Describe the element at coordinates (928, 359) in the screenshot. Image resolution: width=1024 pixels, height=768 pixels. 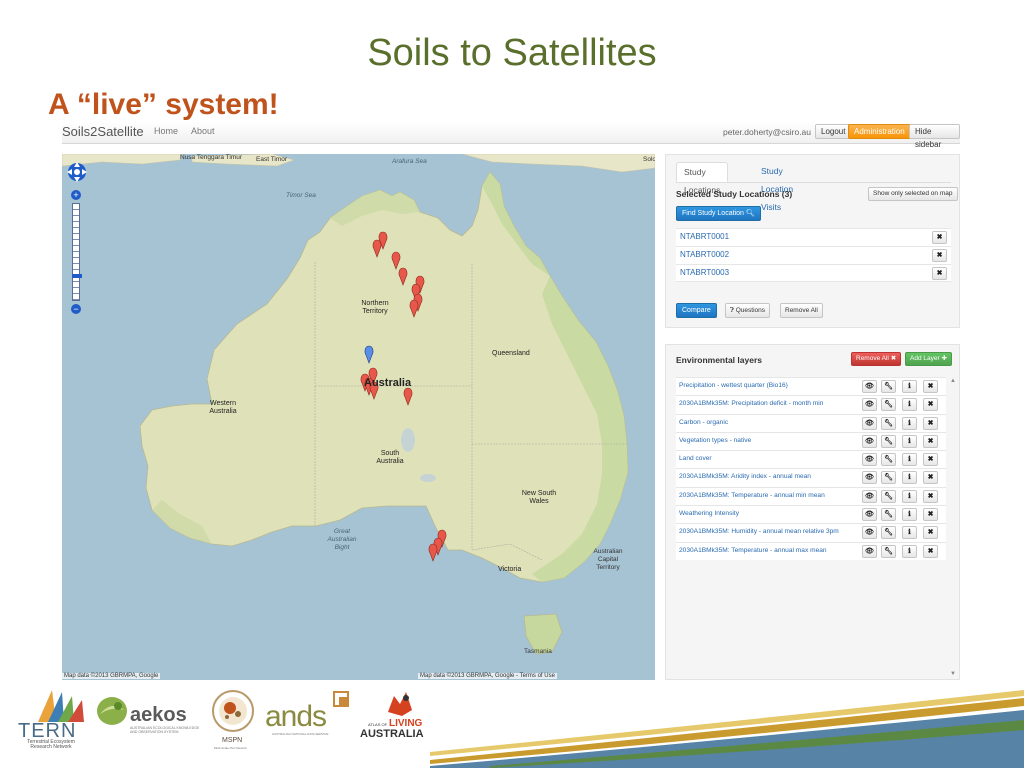
I see `add-layer-button: Add Layer ✚` at that location.